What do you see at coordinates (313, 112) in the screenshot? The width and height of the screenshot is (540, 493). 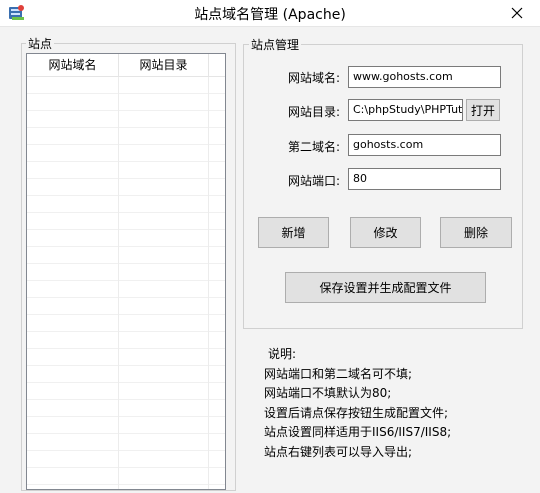 I see `directory-label: 网站目录:` at bounding box center [313, 112].